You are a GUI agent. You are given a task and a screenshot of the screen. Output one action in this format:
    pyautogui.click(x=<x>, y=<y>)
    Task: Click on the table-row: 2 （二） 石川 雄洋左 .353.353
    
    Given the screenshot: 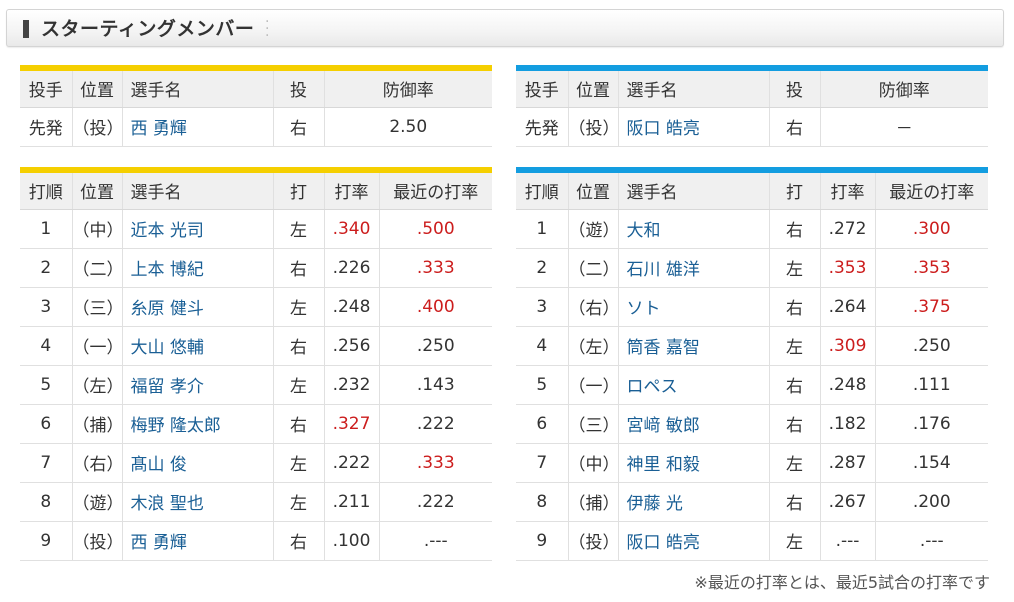 What is the action you would take?
    pyautogui.click(x=752, y=268)
    